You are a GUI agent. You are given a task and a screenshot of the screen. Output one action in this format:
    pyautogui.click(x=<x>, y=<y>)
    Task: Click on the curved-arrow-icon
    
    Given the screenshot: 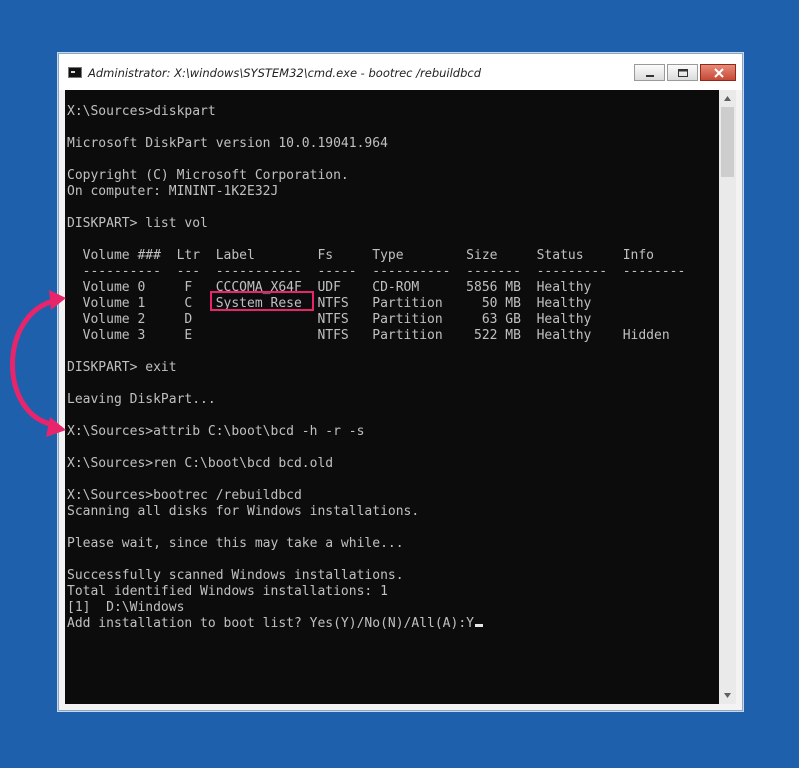 What is the action you would take?
    pyautogui.click(x=38, y=363)
    